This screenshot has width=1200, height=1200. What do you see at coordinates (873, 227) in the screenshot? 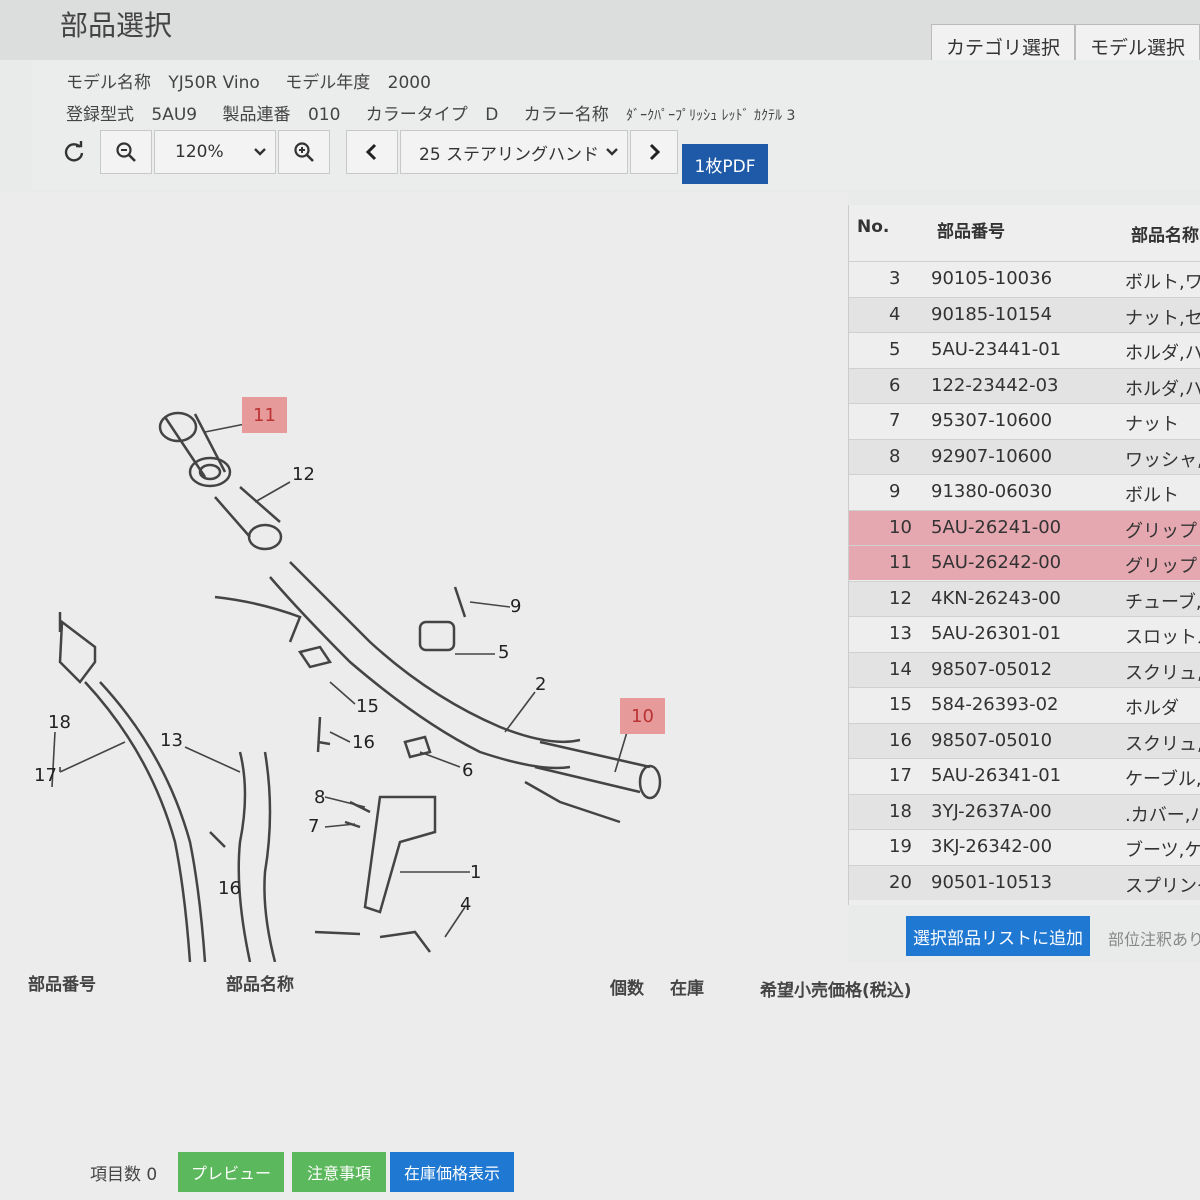
I see `header-no: No.` at bounding box center [873, 227].